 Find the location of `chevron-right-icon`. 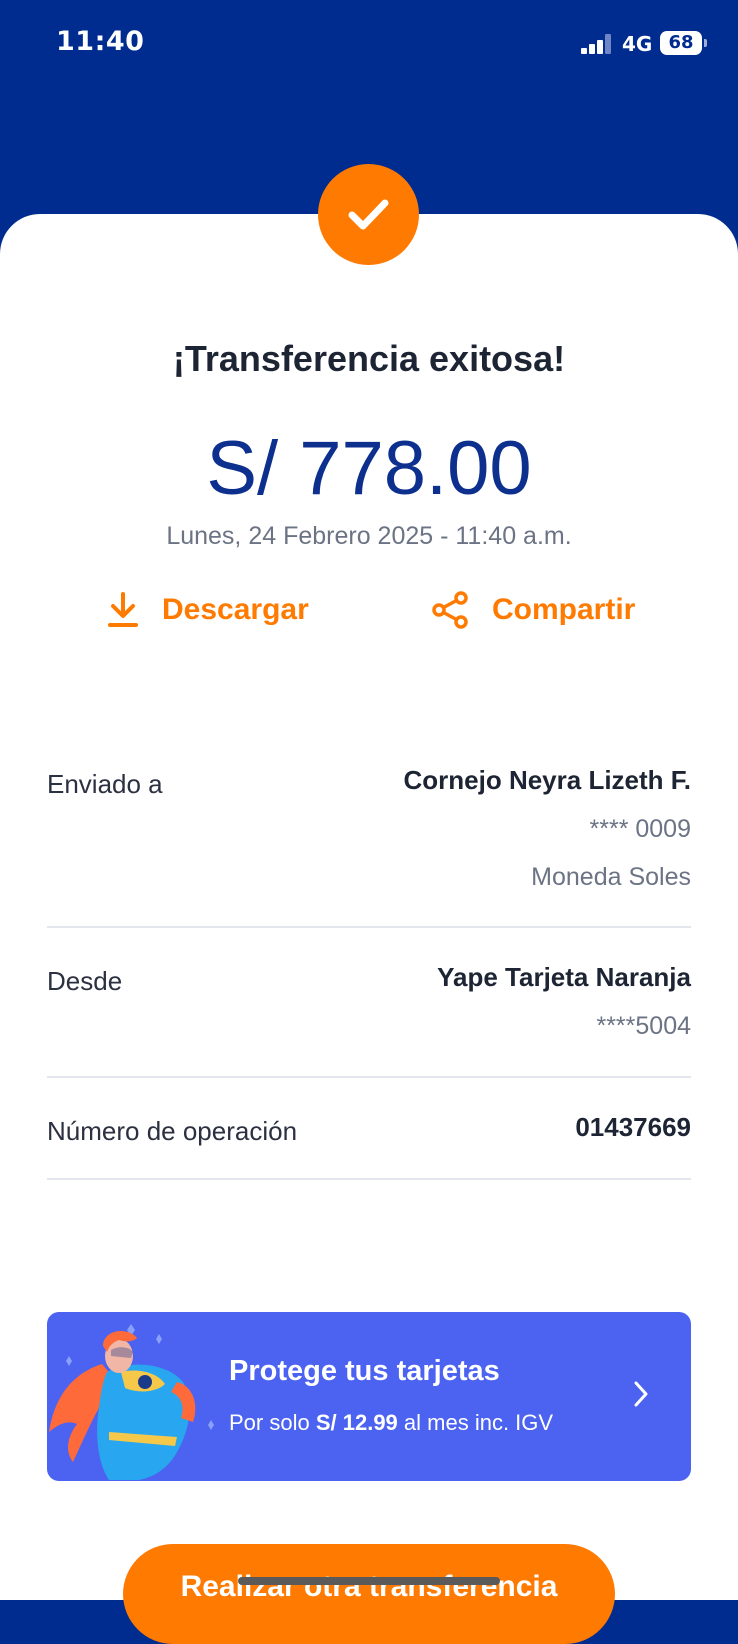

chevron-right-icon is located at coordinates (641, 1394).